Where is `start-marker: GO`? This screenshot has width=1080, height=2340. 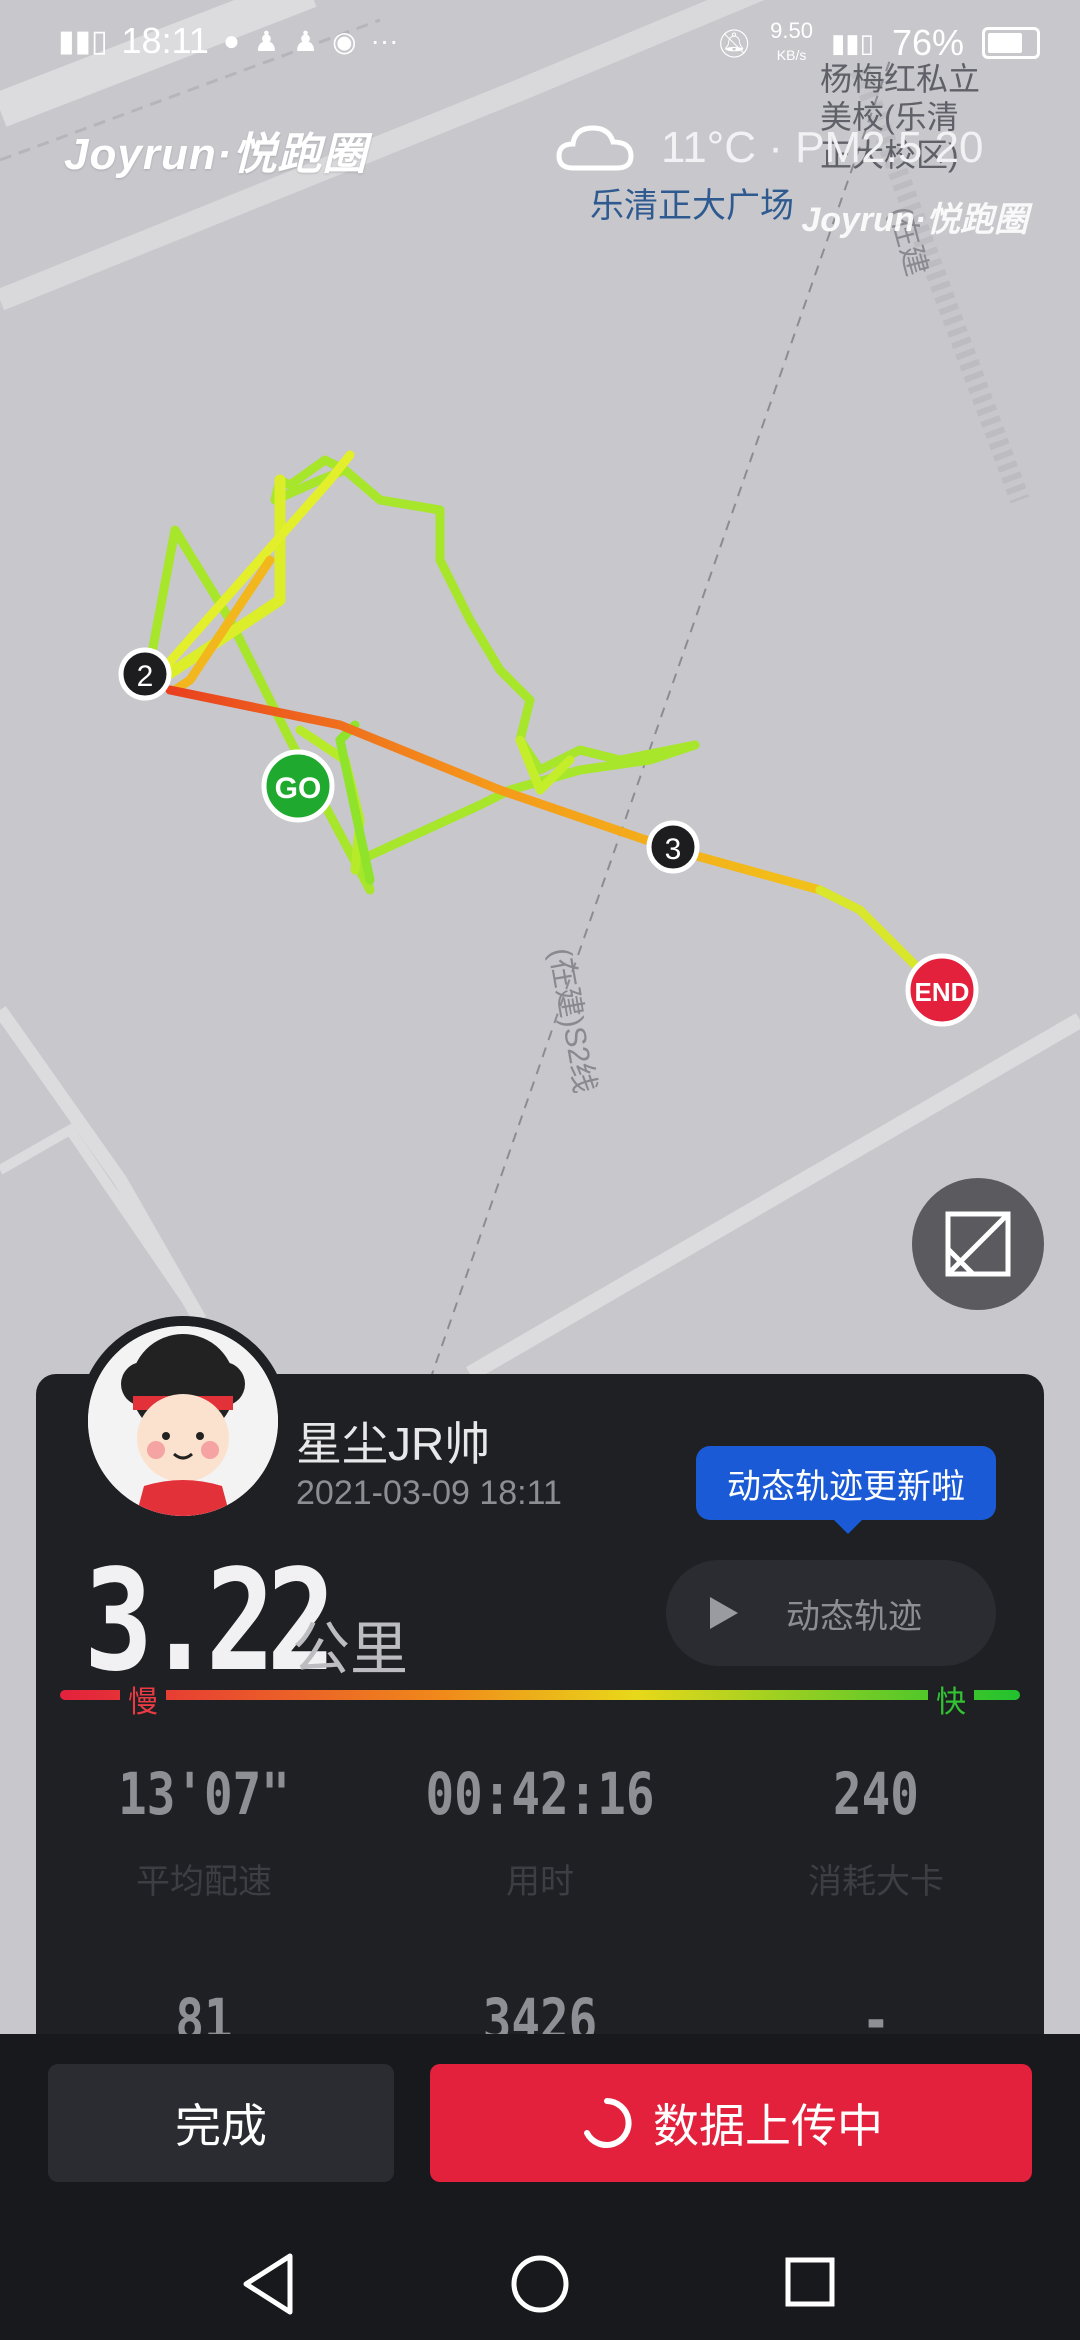
start-marker: GO is located at coordinates (298, 786).